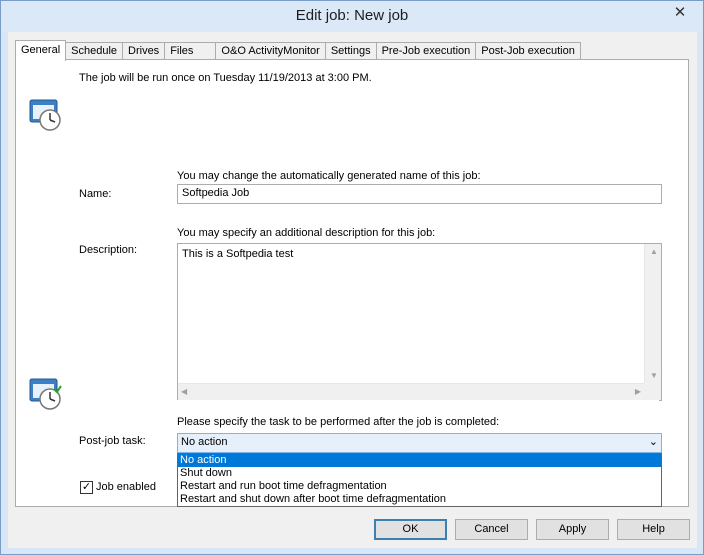  What do you see at coordinates (419, 443) in the screenshot?
I see `post-task-select: No action ⌄` at bounding box center [419, 443].